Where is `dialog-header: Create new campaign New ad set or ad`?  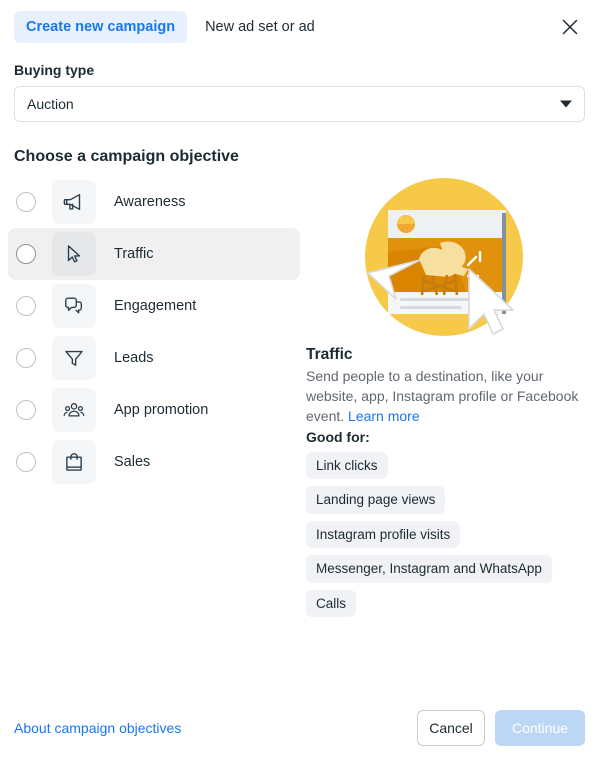
dialog-header: Create new campaign New ad set or ad is located at coordinates (299, 26).